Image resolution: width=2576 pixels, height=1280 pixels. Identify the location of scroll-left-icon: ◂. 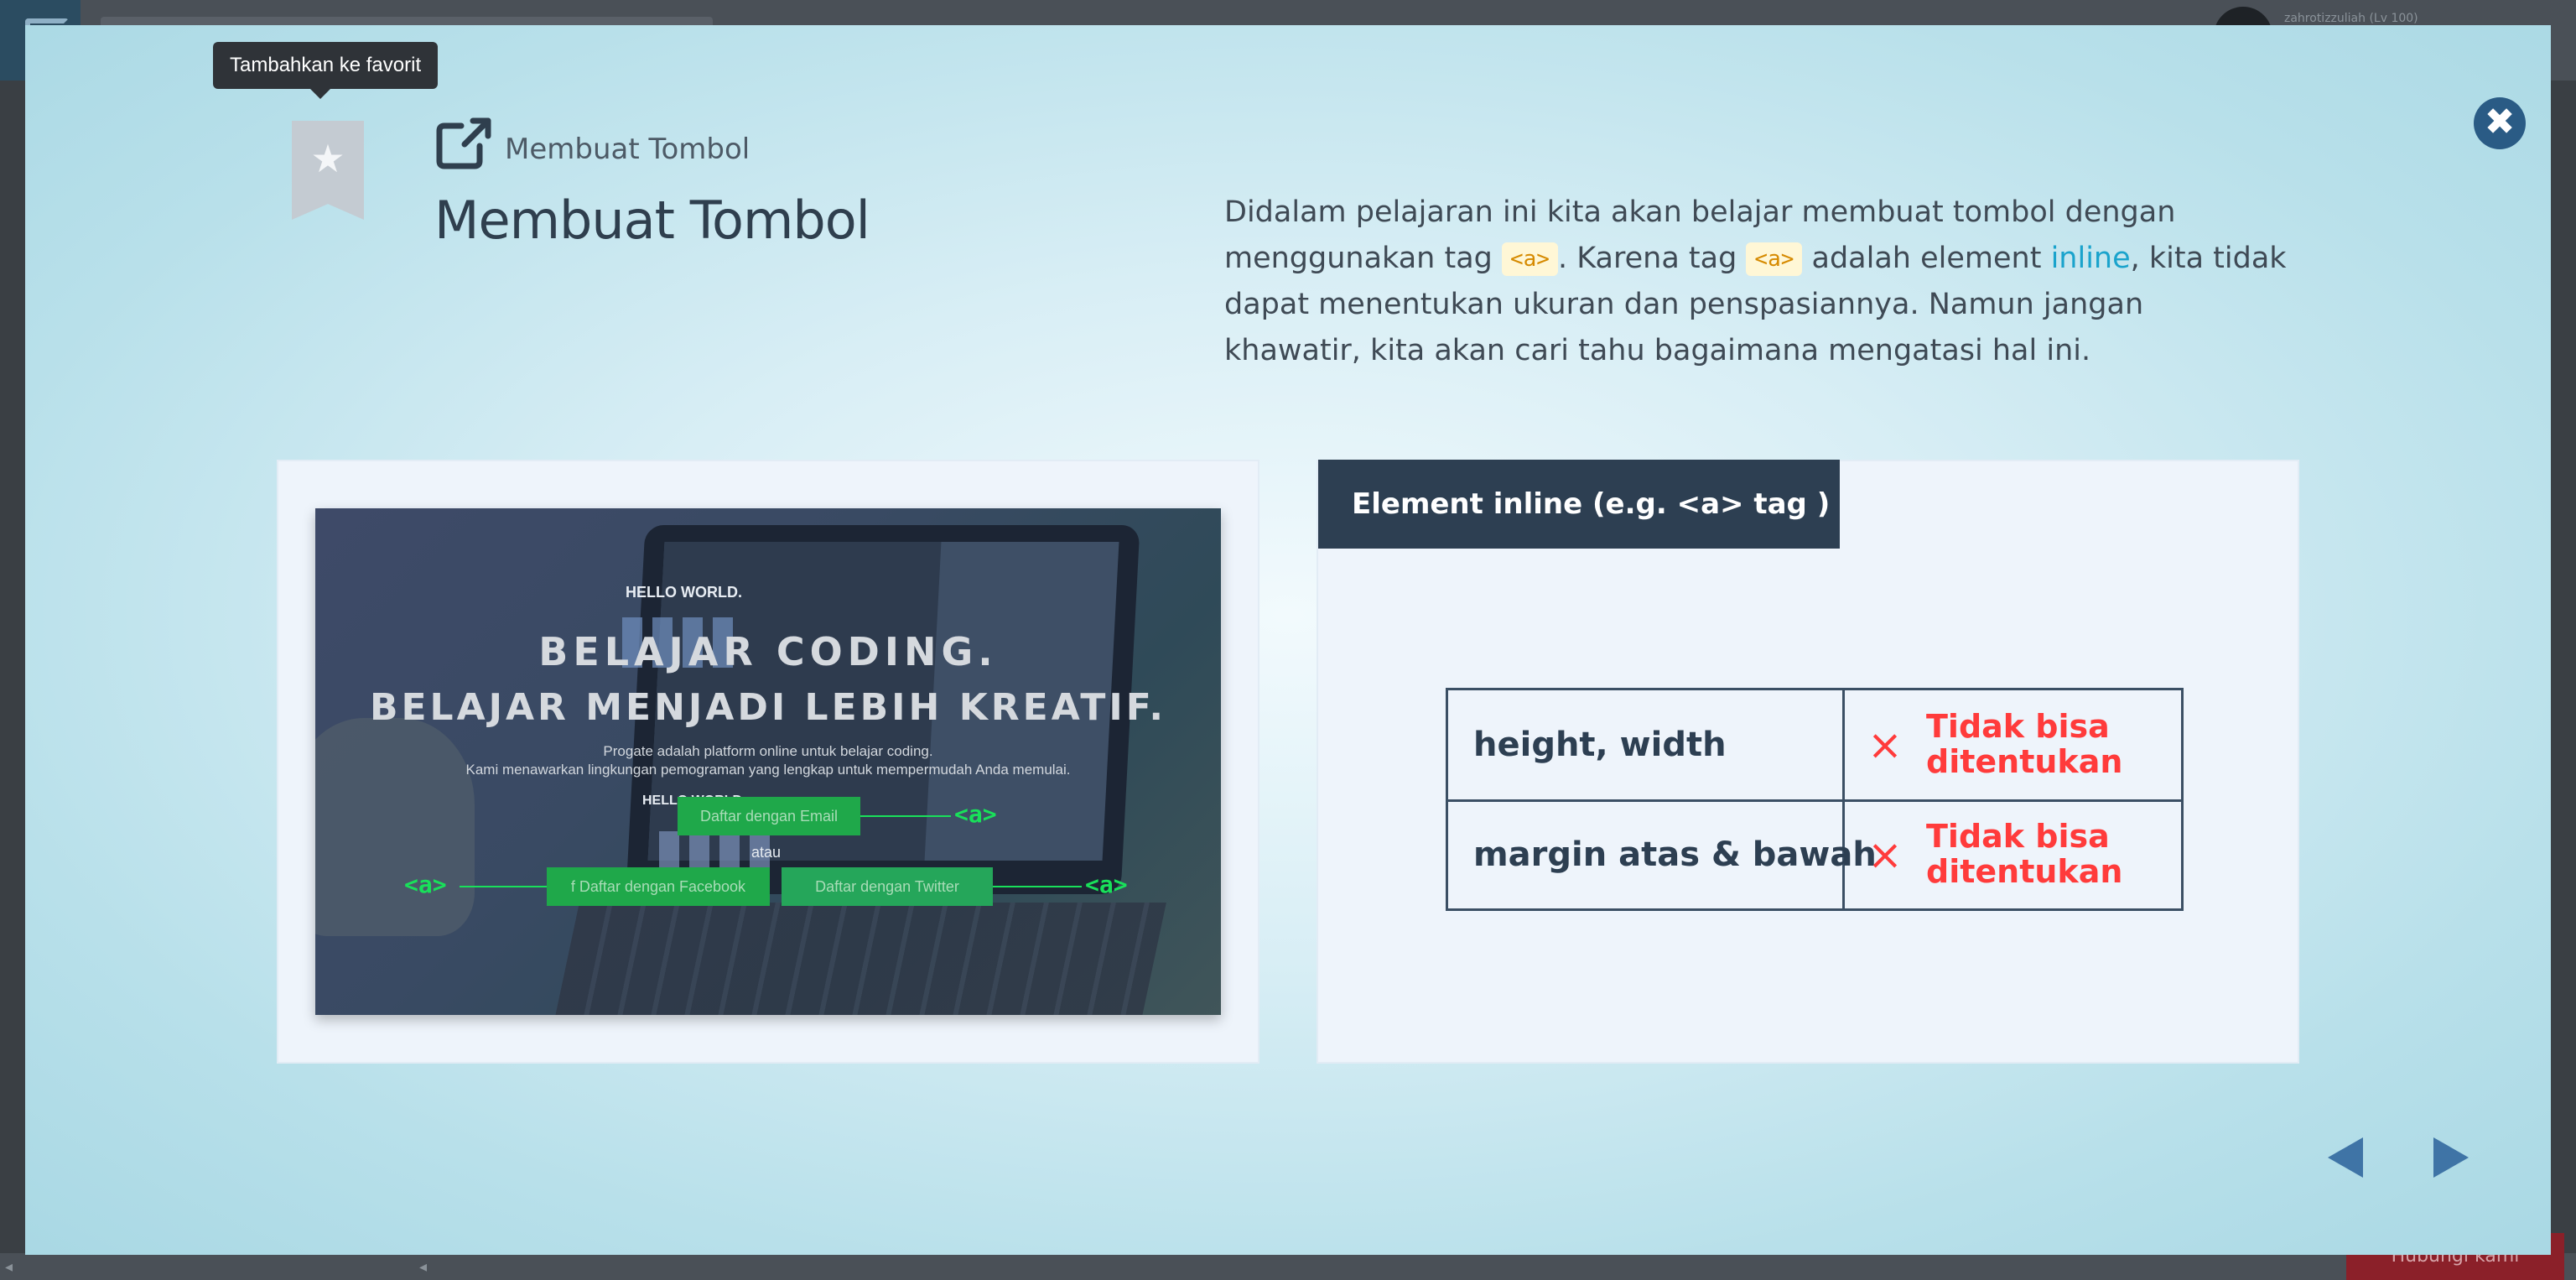
(9, 1267).